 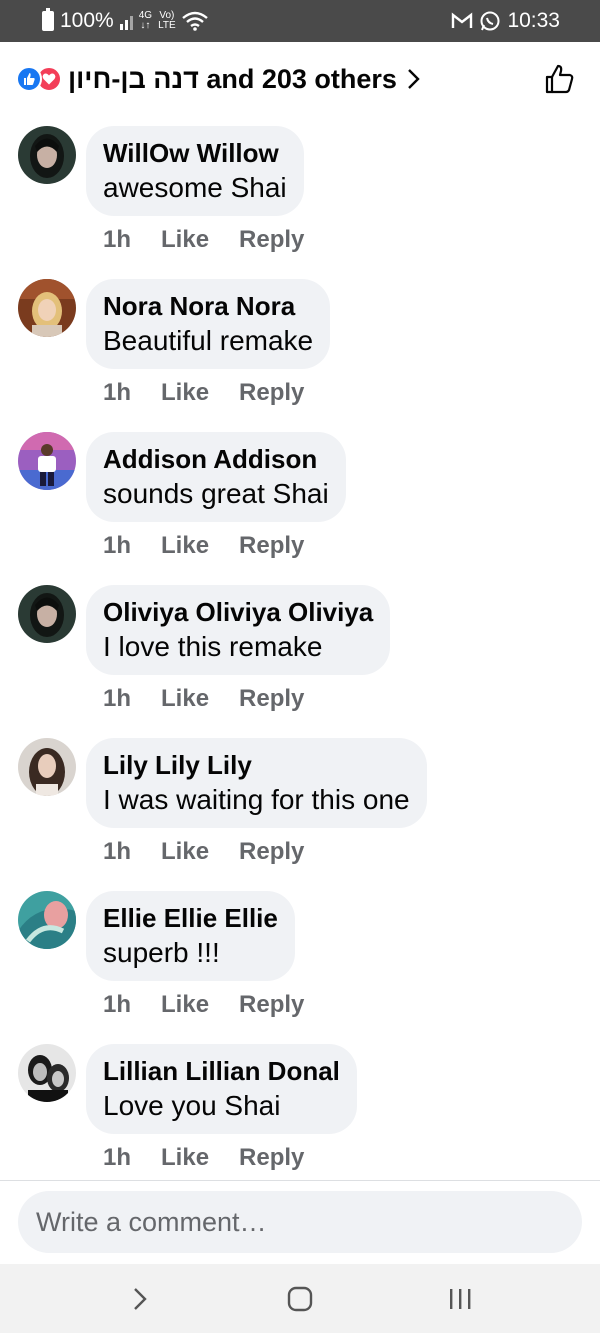 I want to click on like-reaction-icon, so click(x=29, y=79).